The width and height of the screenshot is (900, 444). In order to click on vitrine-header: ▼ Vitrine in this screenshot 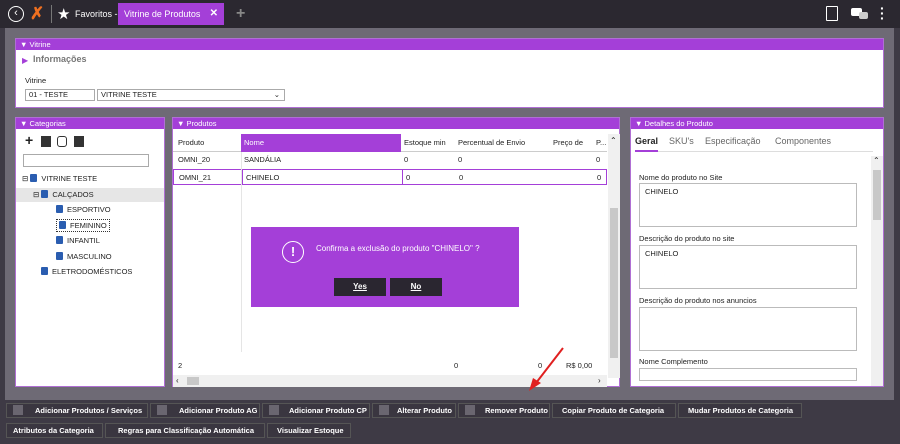, I will do `click(449, 44)`.